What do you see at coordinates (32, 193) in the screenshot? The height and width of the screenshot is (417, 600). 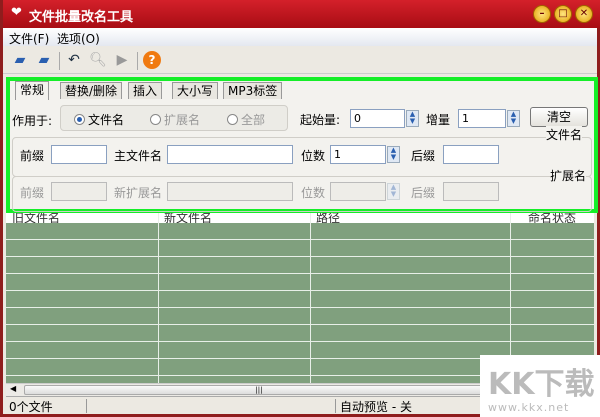 I see `ext-prefix-label: 前缀` at bounding box center [32, 193].